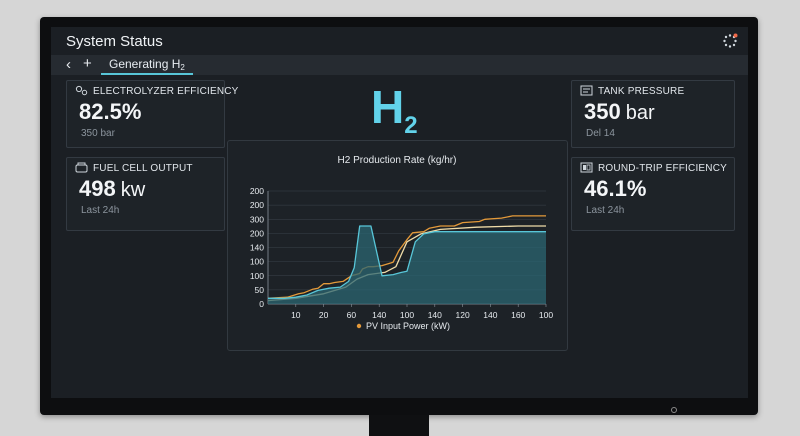  Describe the element at coordinates (112, 188) in the screenshot. I see `card-value: 498 kw` at that location.